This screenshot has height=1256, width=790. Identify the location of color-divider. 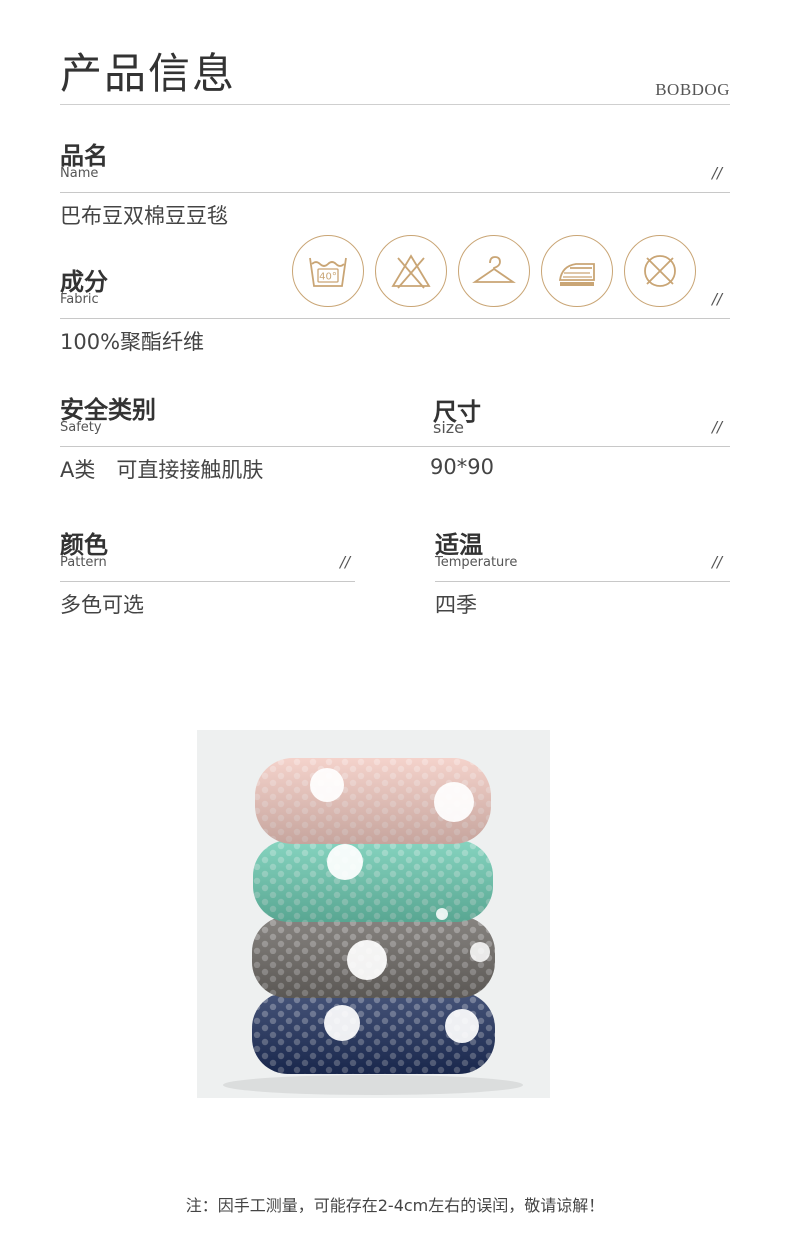
(207, 581).